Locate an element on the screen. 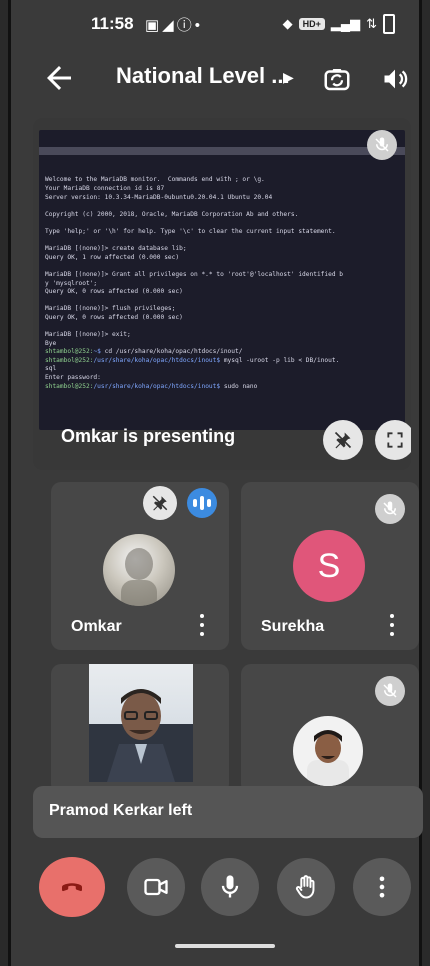 The width and height of the screenshot is (430, 966). speaker-button is located at coordinates (395, 79).